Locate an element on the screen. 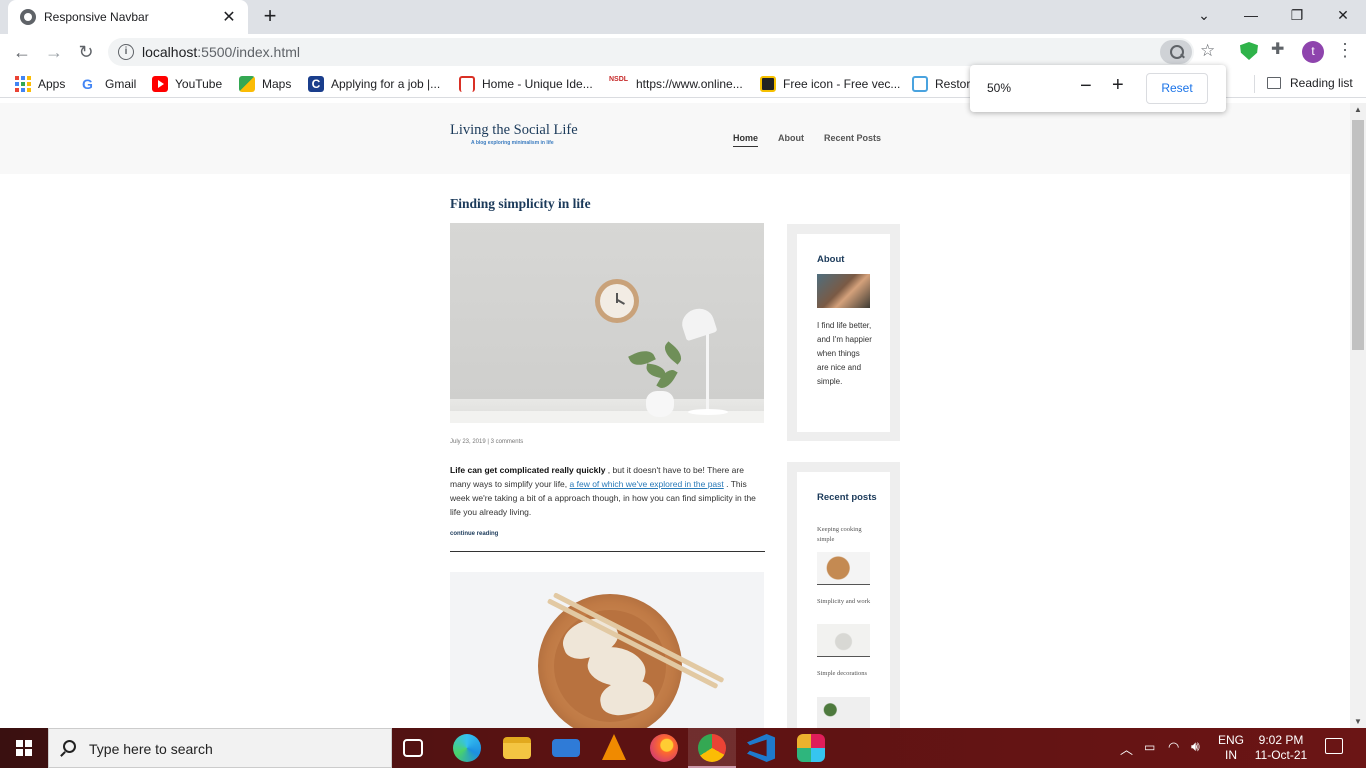 Image resolution: width=1366 pixels, height=768 pixels. zoom-out-button: − is located at coordinates (1086, 86).